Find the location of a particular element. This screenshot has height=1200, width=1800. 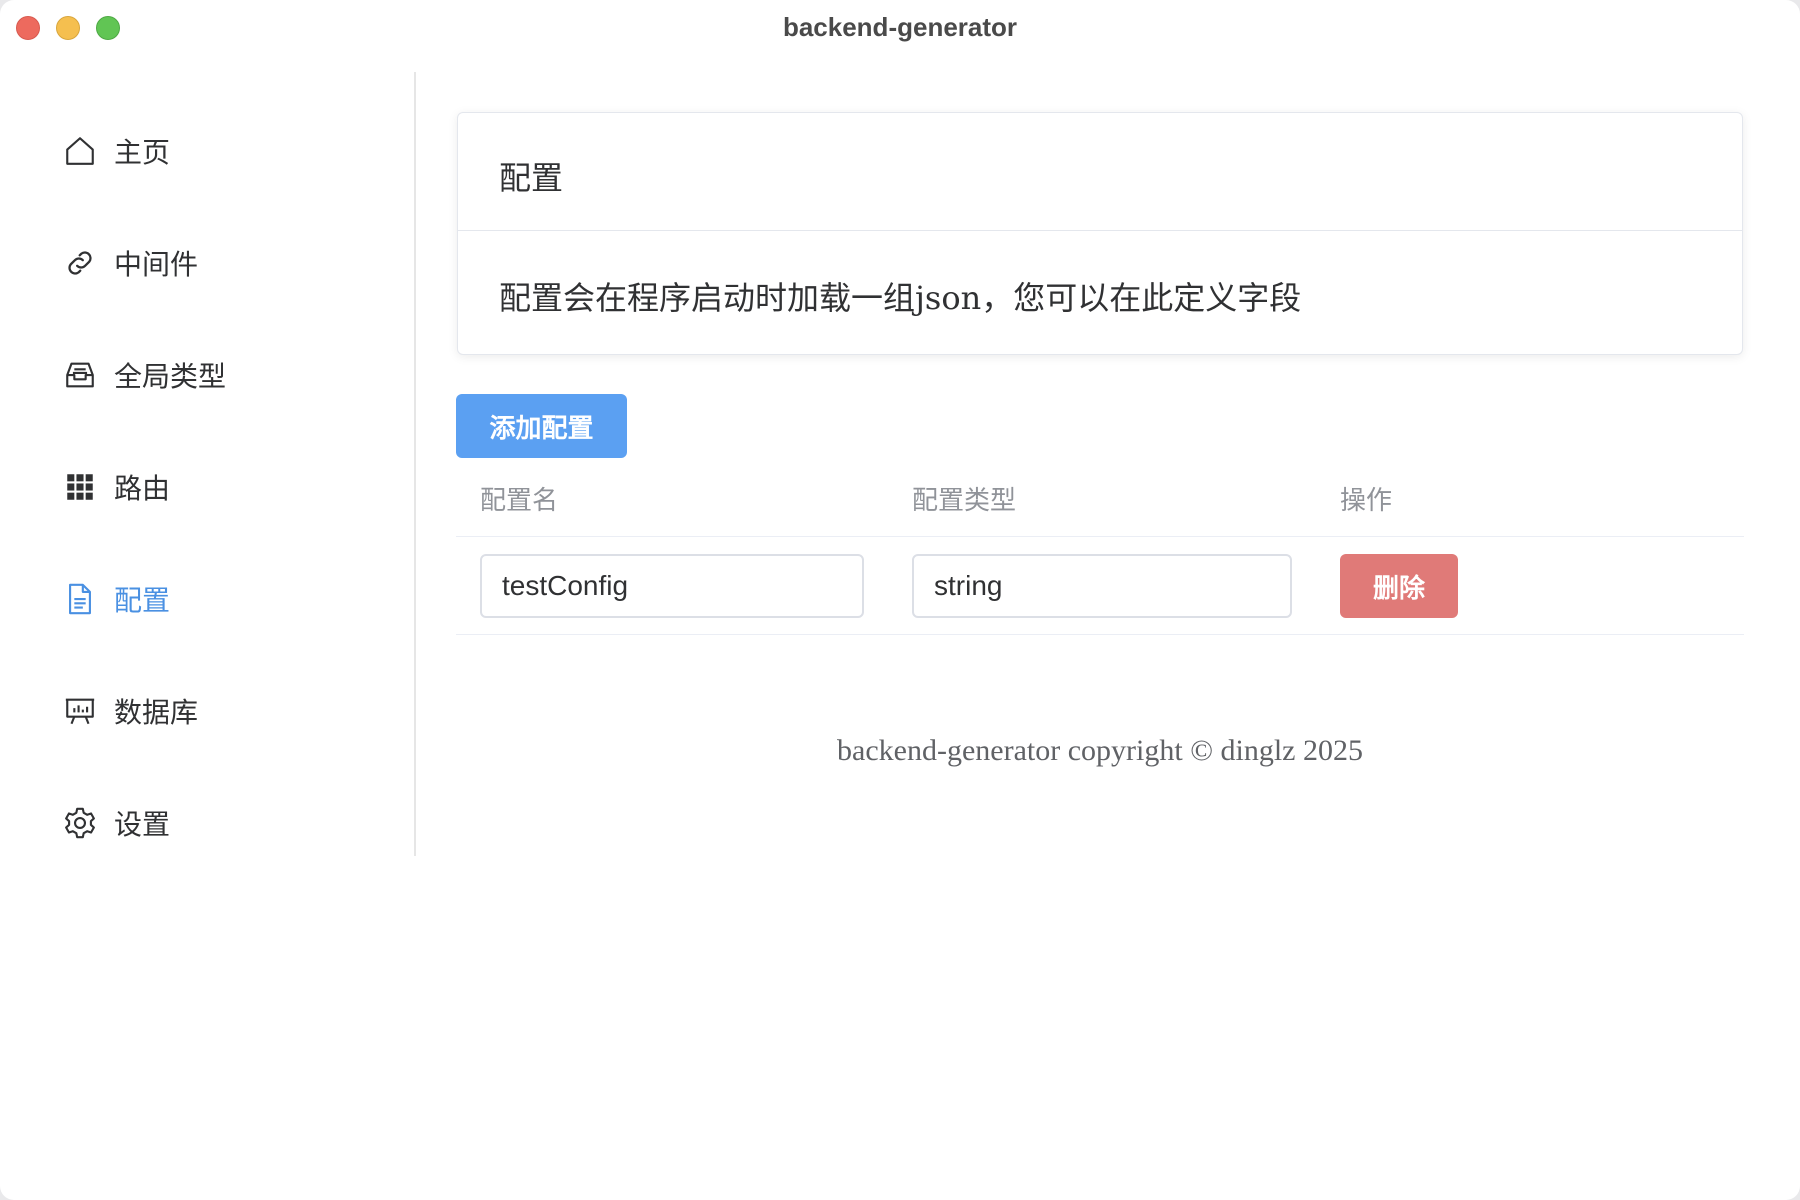

card-description: 配置会在程序启动时加载一组json，您可以在此定义字段 is located at coordinates (900, 298).